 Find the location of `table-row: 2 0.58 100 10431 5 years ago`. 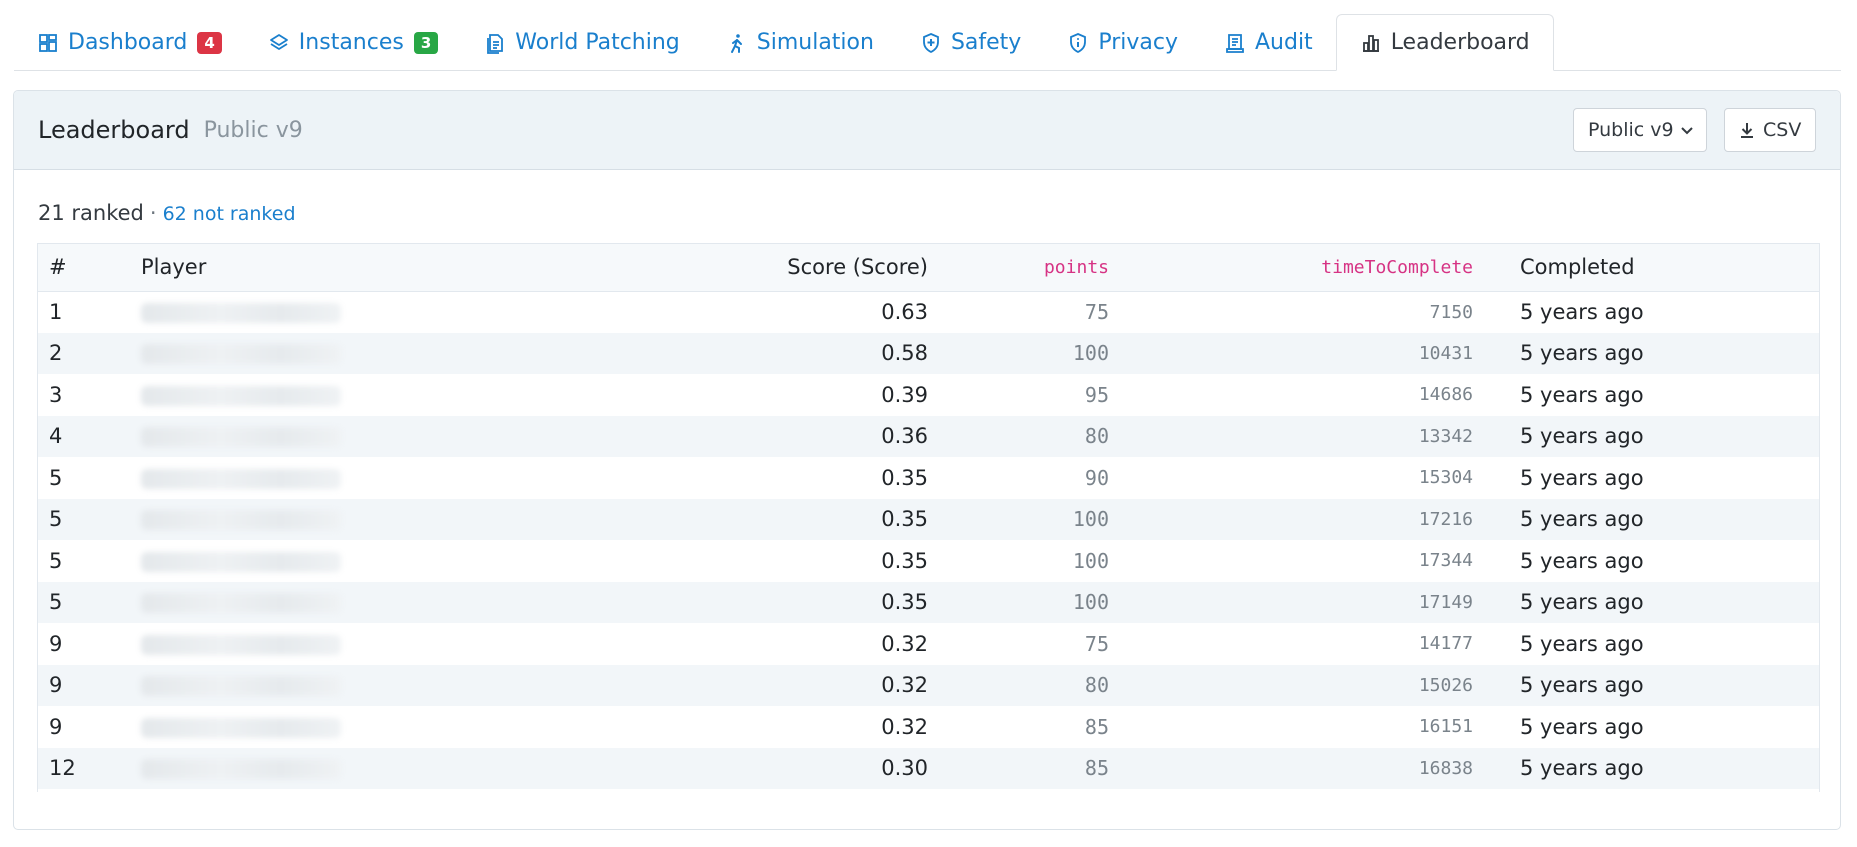

table-row: 2 0.58 100 10431 5 years ago is located at coordinates (928, 353).